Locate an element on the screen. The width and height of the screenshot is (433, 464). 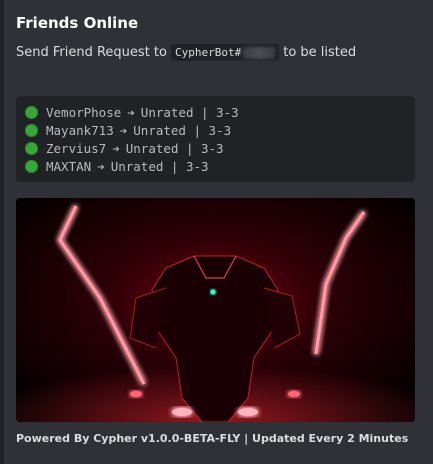
bot-name-code: CypherBot# is located at coordinates (225, 52).